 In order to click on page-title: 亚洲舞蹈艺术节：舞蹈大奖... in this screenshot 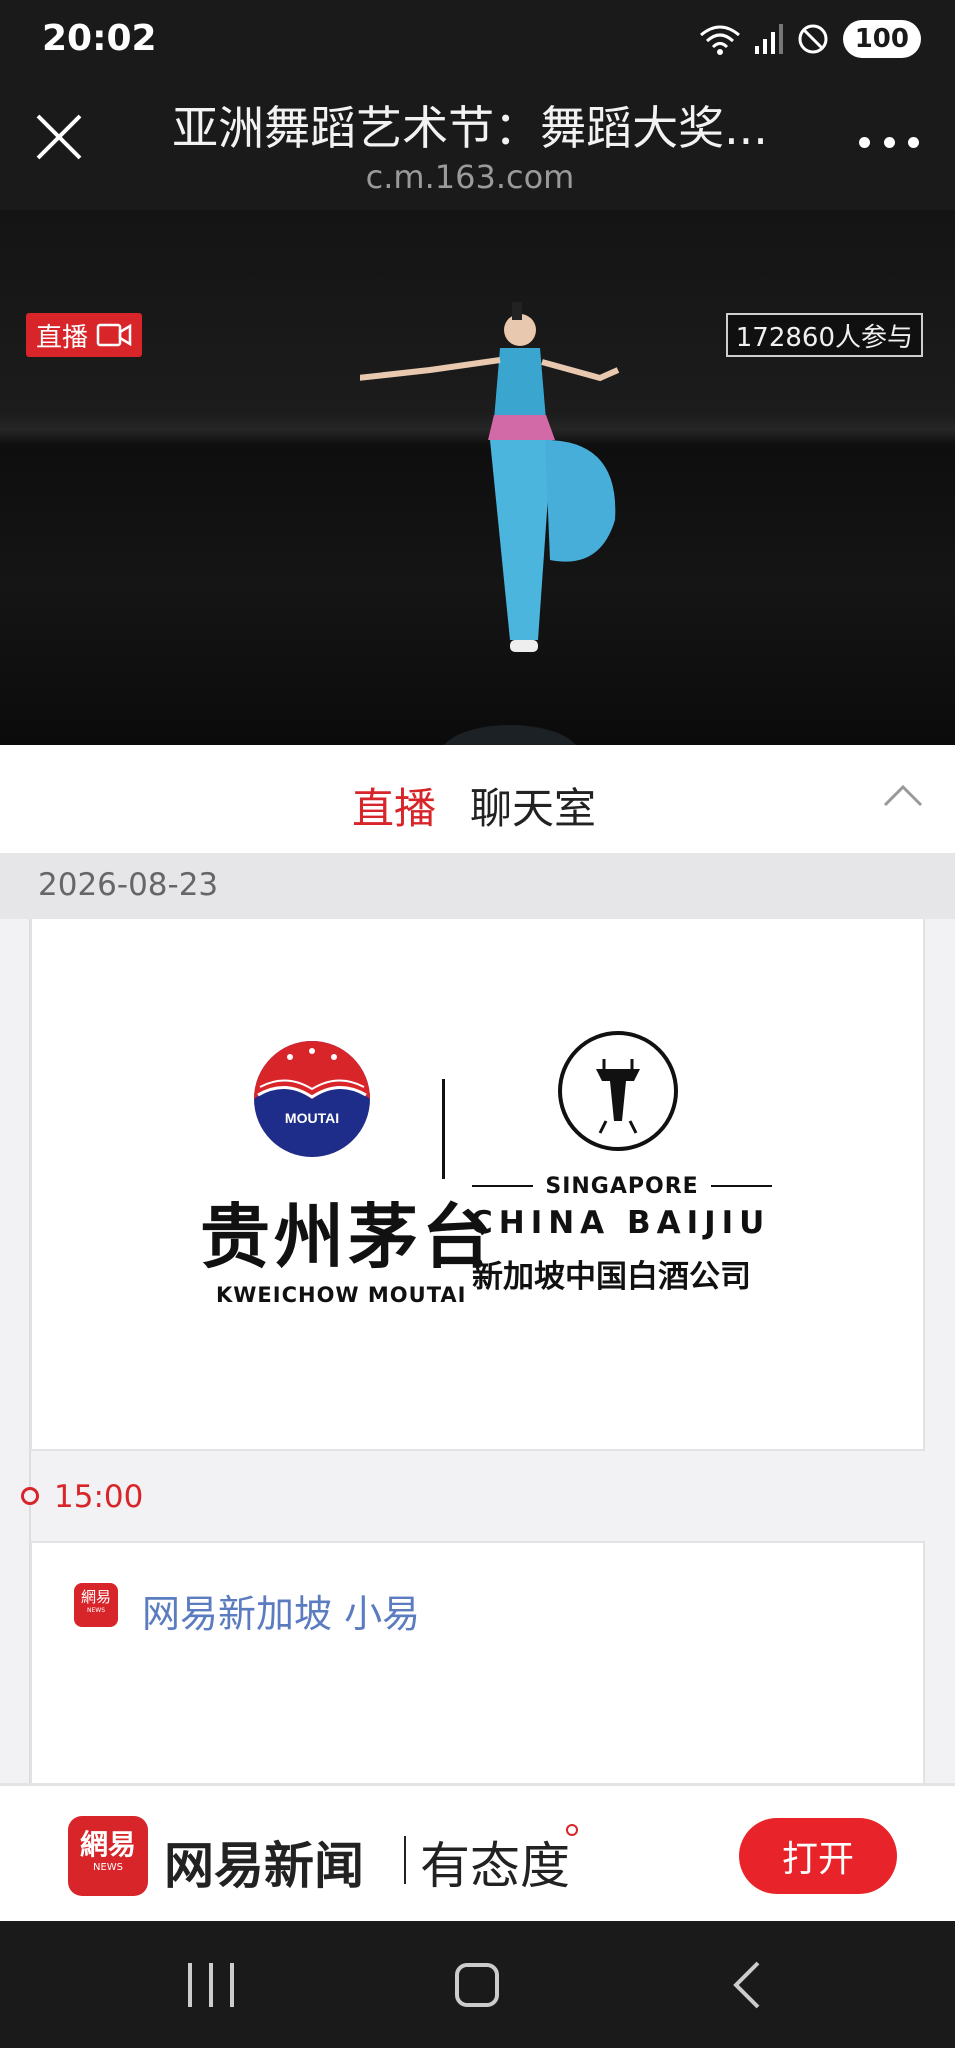, I will do `click(470, 128)`.